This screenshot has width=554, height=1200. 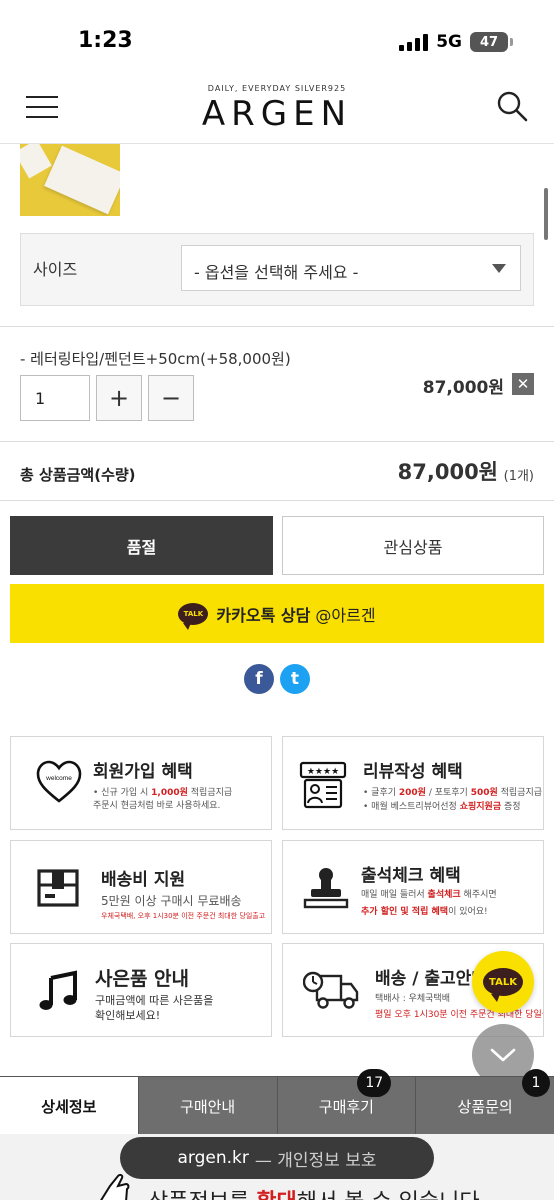 What do you see at coordinates (171, 398) in the screenshot?
I see `quantity-minus-button: −` at bounding box center [171, 398].